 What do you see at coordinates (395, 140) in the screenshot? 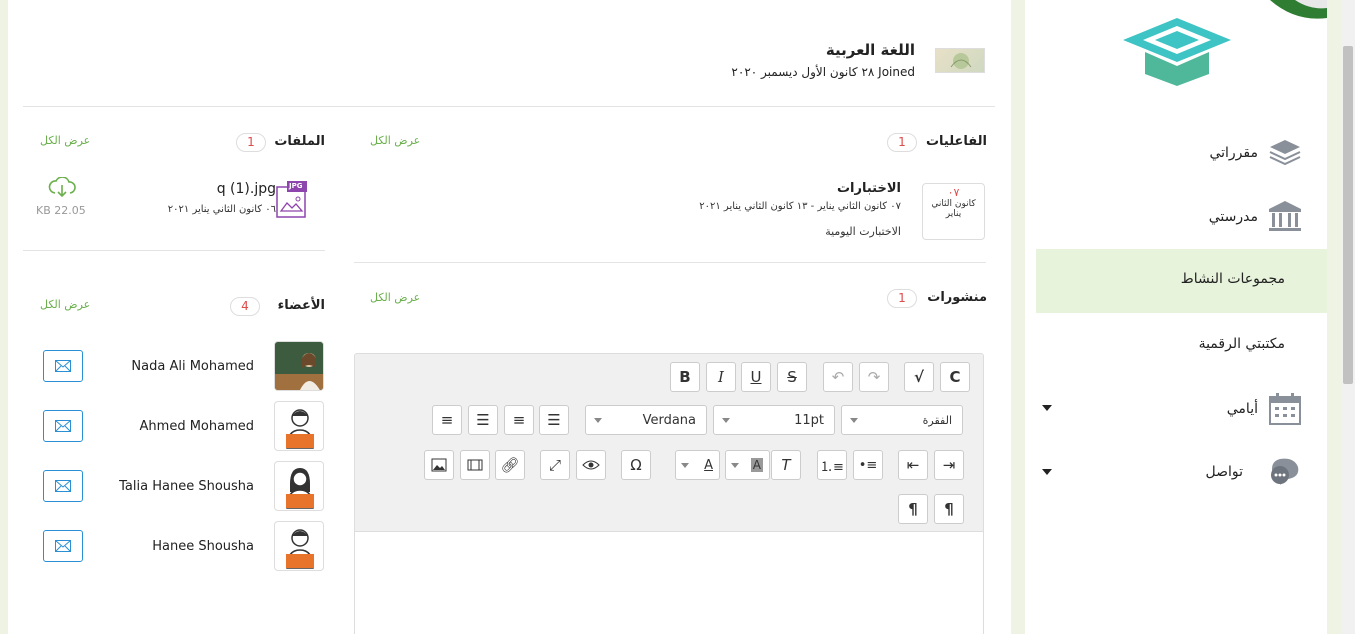
I see `activities-view-all-link: عرض الكل` at bounding box center [395, 140].